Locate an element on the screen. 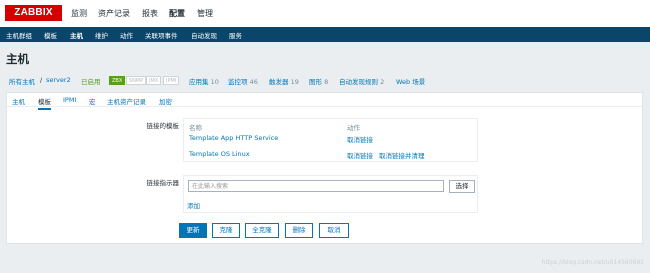  column-name: 名称 is located at coordinates (195, 128).